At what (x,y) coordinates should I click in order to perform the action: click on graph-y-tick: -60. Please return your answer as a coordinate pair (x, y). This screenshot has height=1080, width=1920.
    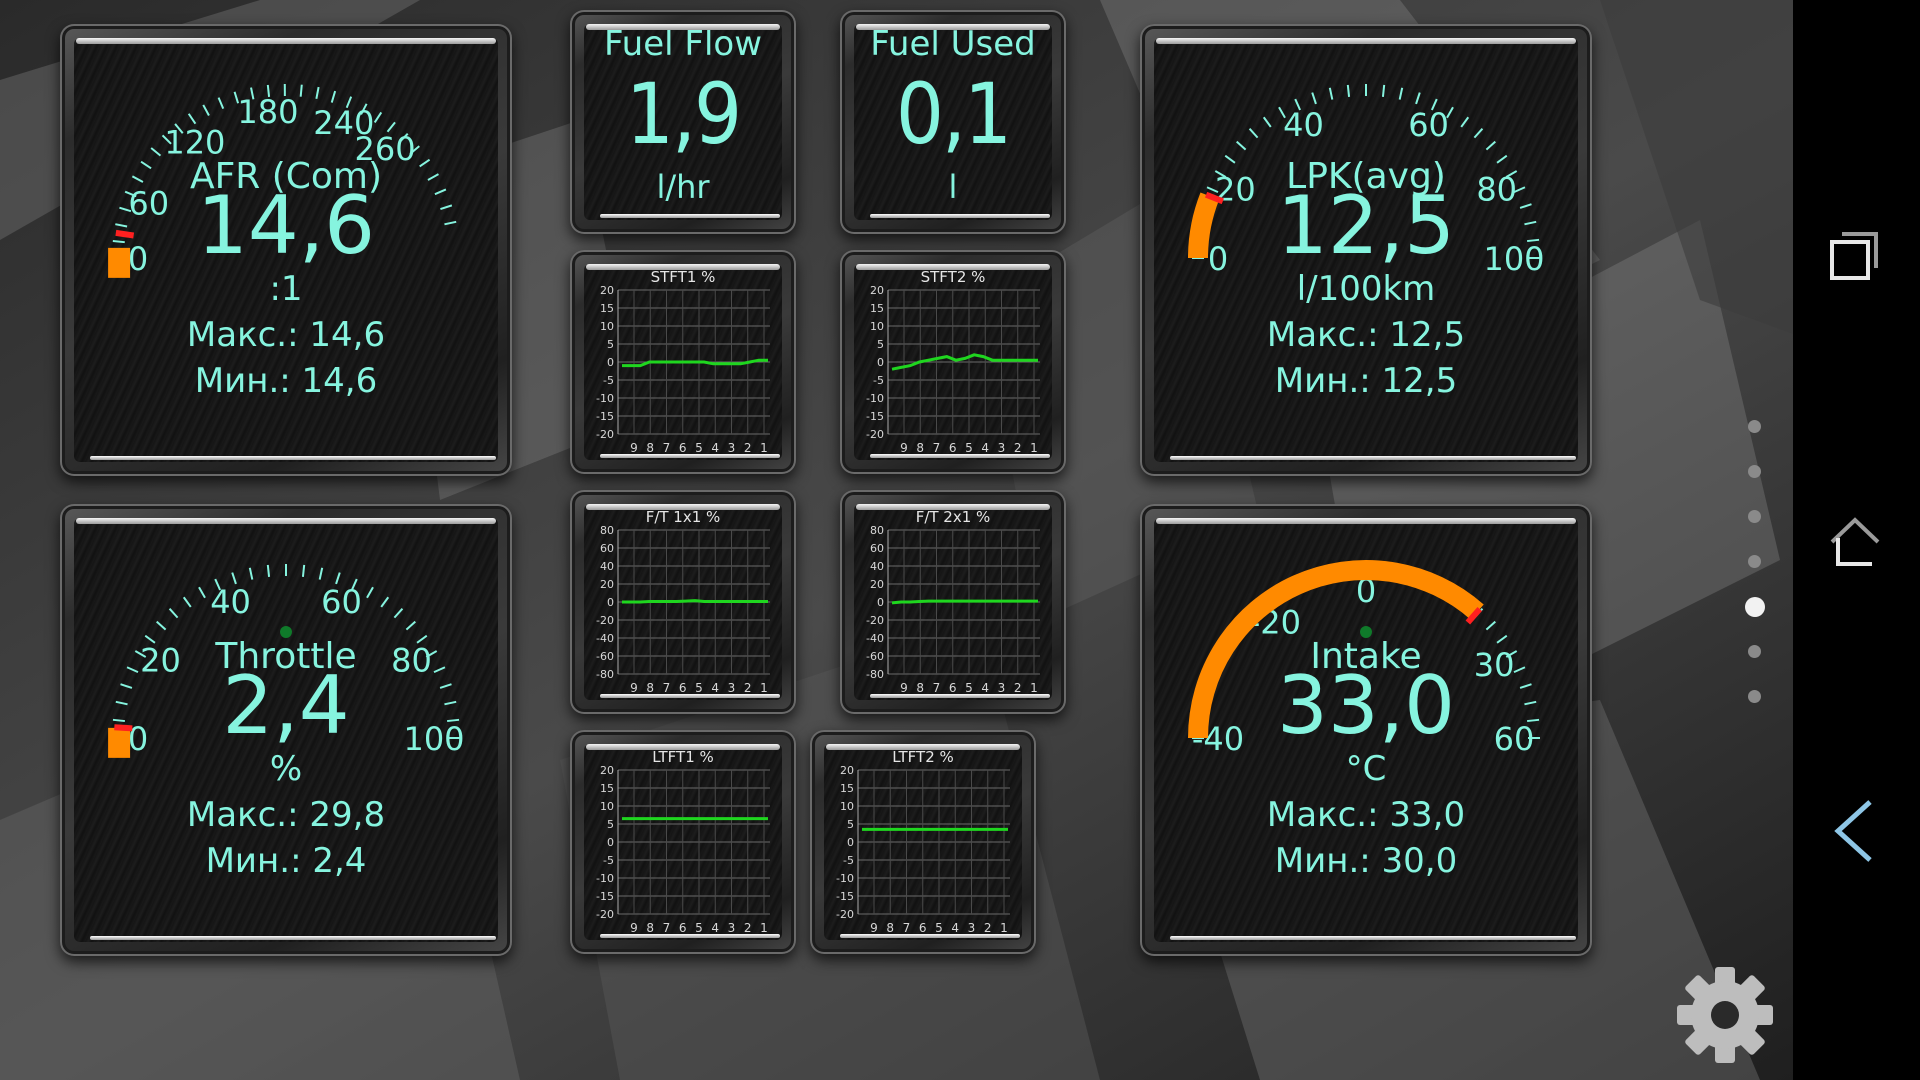
    Looking at the image, I should click on (875, 656).